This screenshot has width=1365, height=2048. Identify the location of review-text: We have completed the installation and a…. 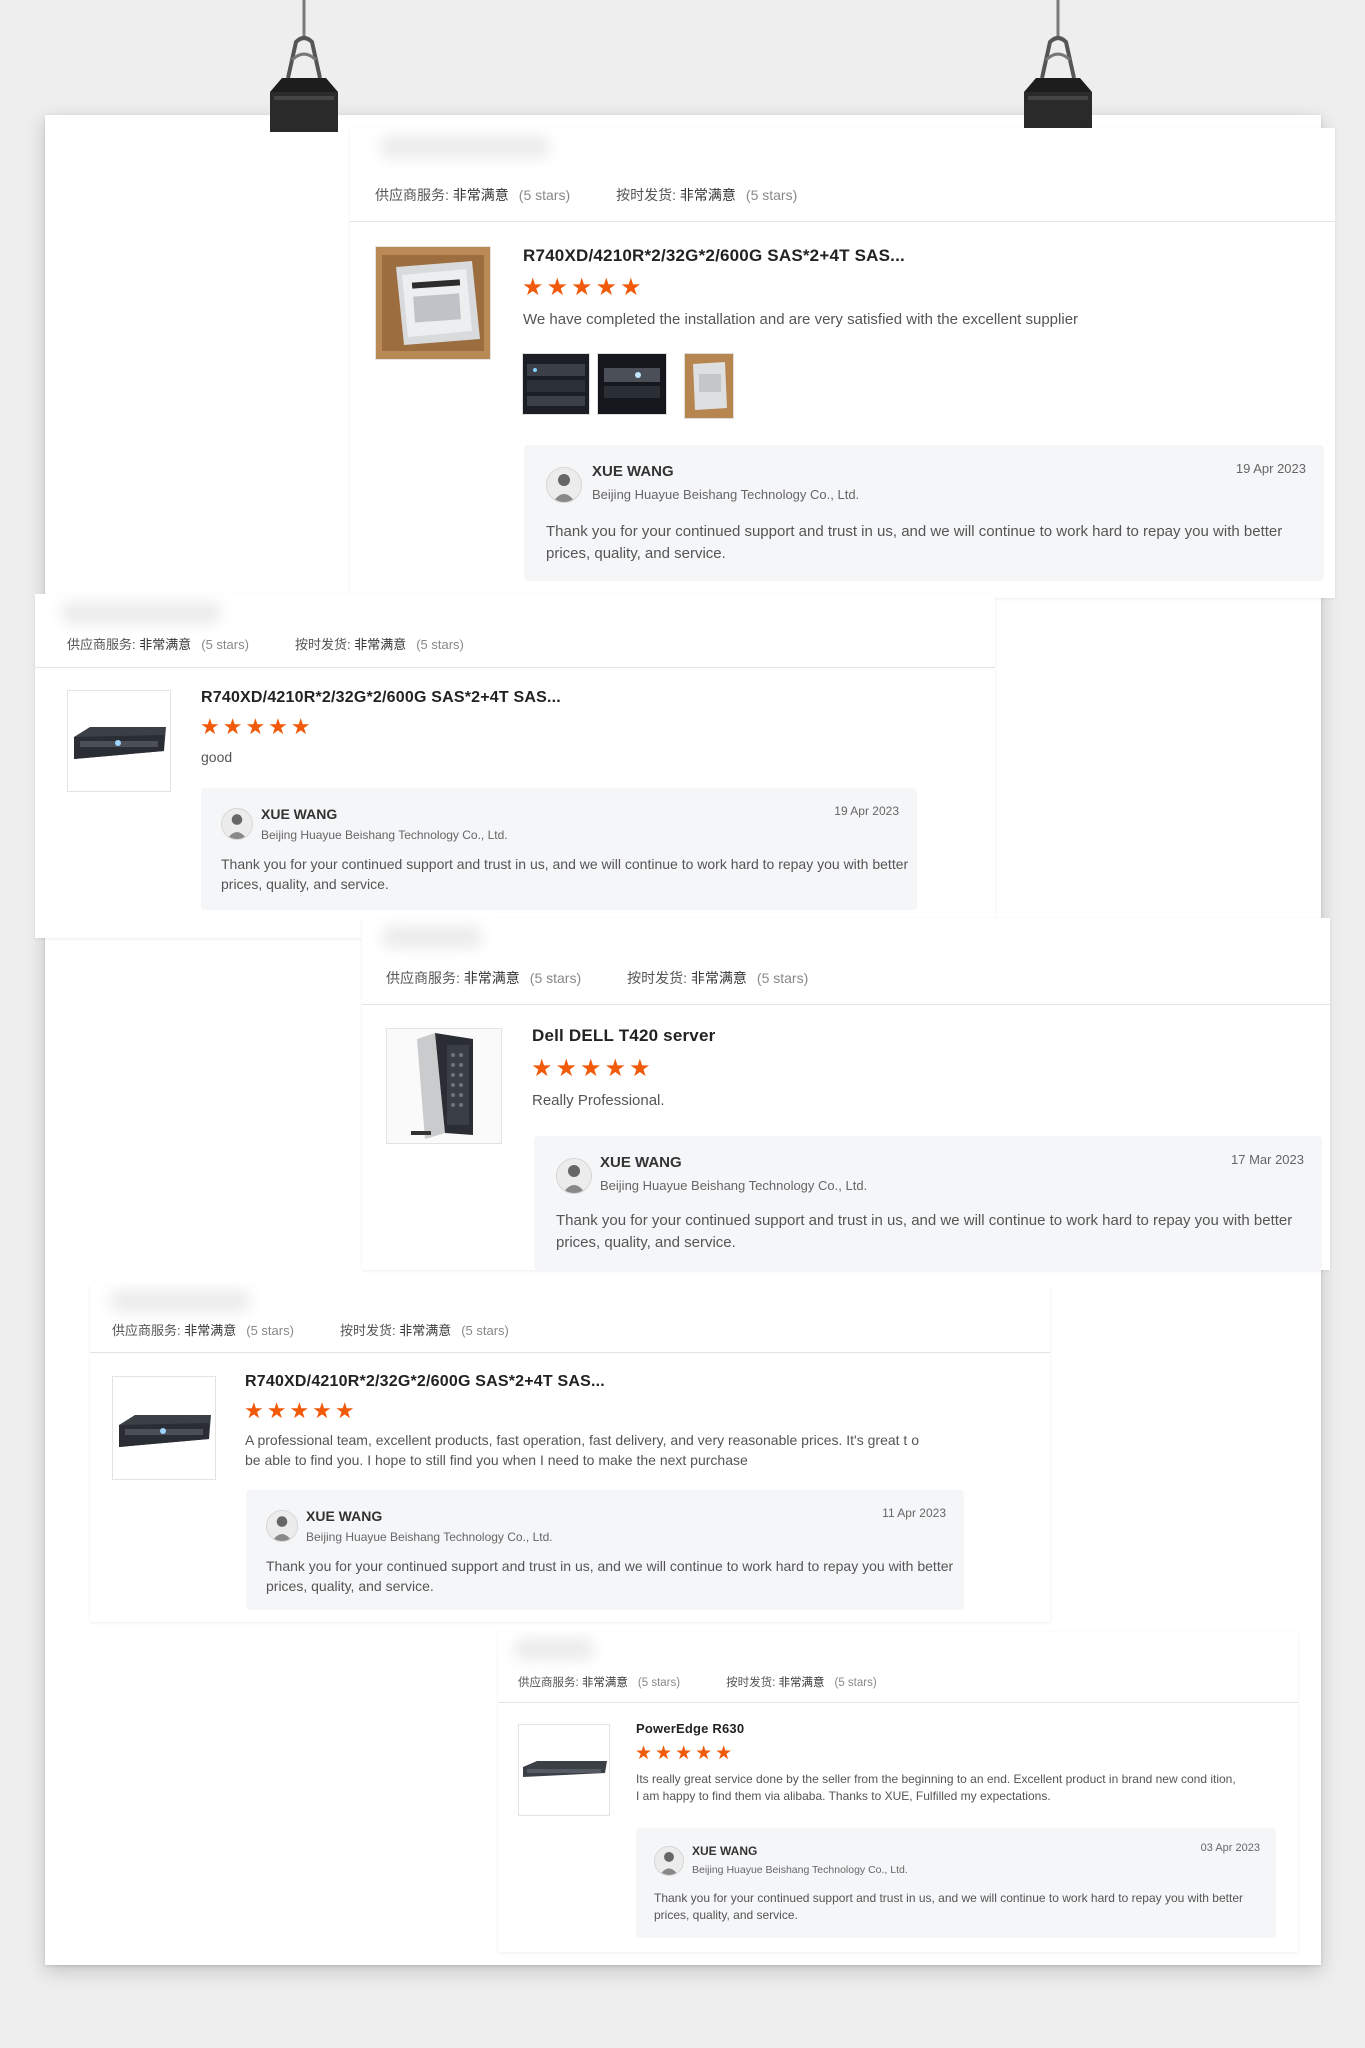
(801, 319).